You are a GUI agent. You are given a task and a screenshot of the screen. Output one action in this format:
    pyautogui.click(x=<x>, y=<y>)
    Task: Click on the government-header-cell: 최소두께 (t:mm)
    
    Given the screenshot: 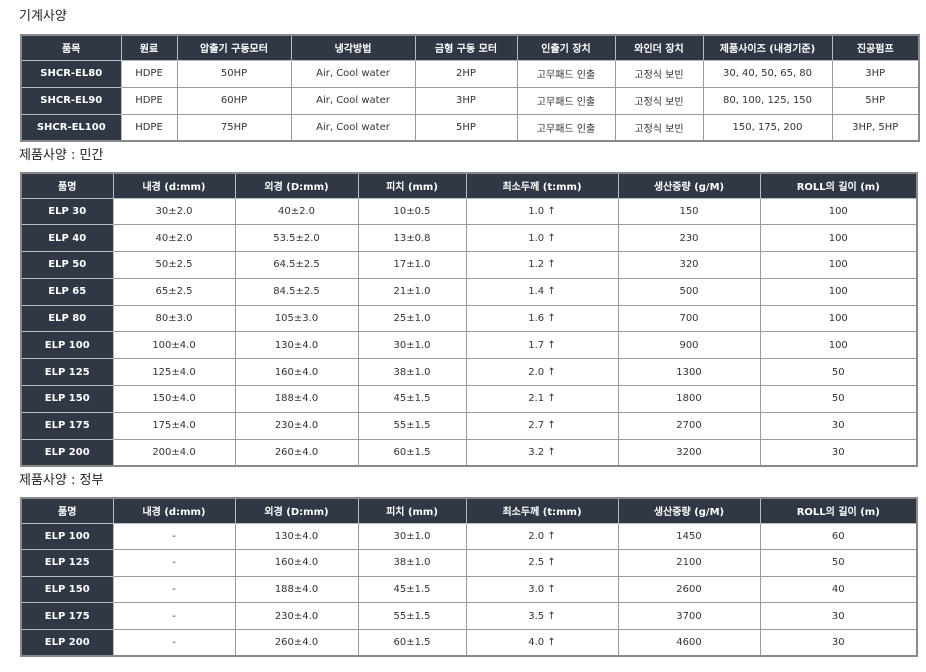 What is the action you would take?
    pyautogui.click(x=542, y=510)
    